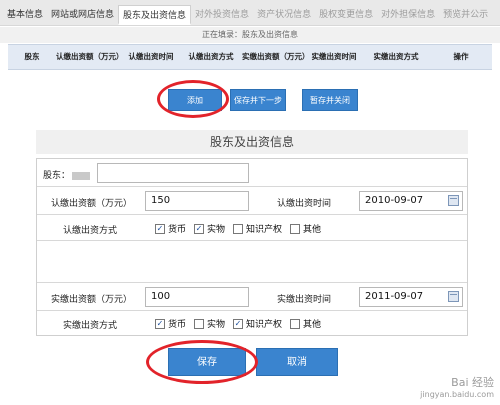 This screenshot has height=405, width=500. Describe the element at coordinates (207, 362) in the screenshot. I see `save-button: 保存` at that location.